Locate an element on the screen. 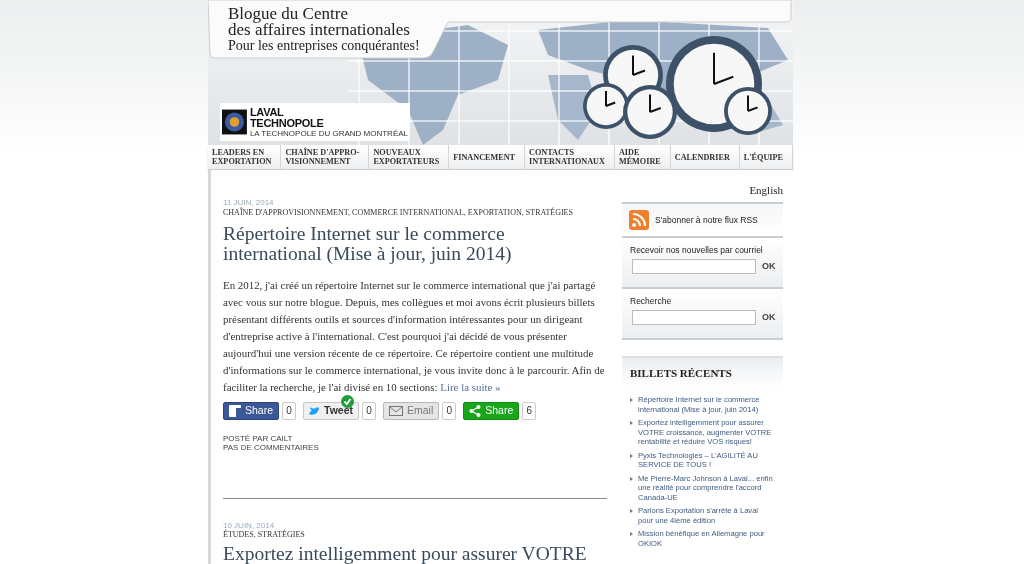 The image size is (1024, 564). nav-tab: NOUVEAUX EXPORTATEURS is located at coordinates (409, 157).